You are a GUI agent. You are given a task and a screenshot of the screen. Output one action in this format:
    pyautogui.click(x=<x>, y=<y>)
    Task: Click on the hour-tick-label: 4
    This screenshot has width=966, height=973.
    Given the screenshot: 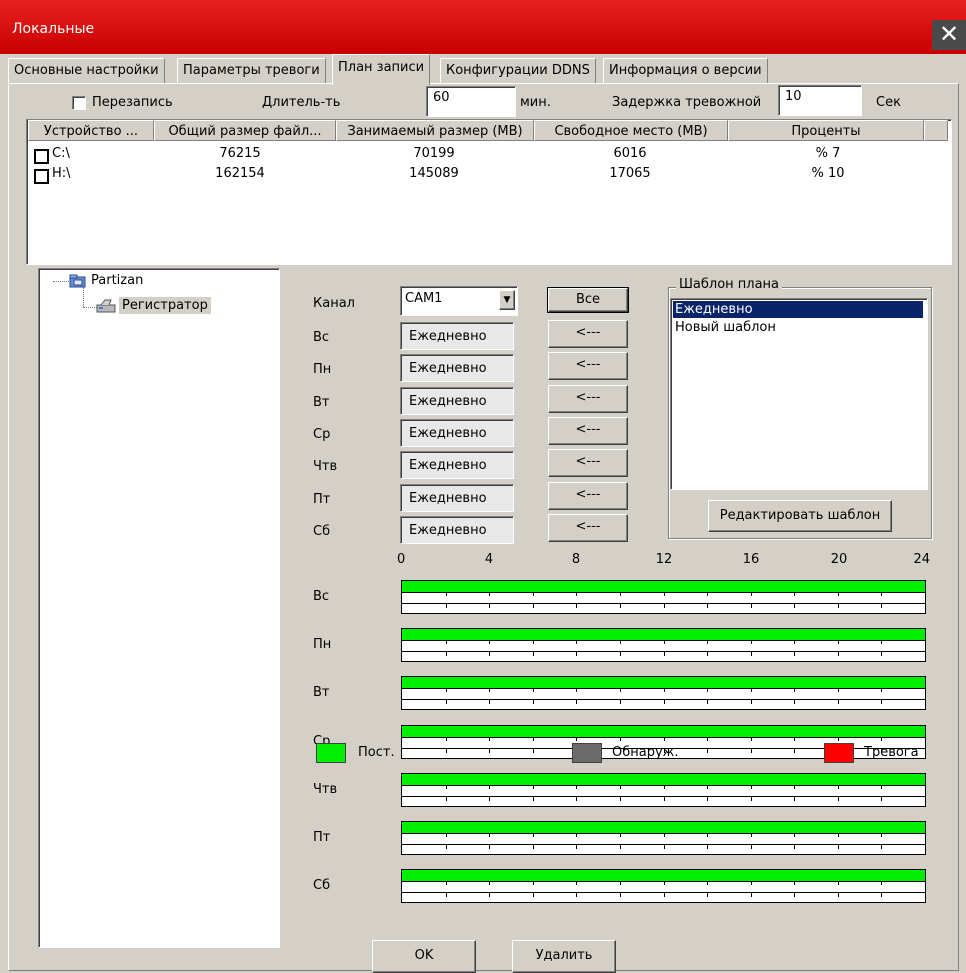 What is the action you would take?
    pyautogui.click(x=489, y=559)
    